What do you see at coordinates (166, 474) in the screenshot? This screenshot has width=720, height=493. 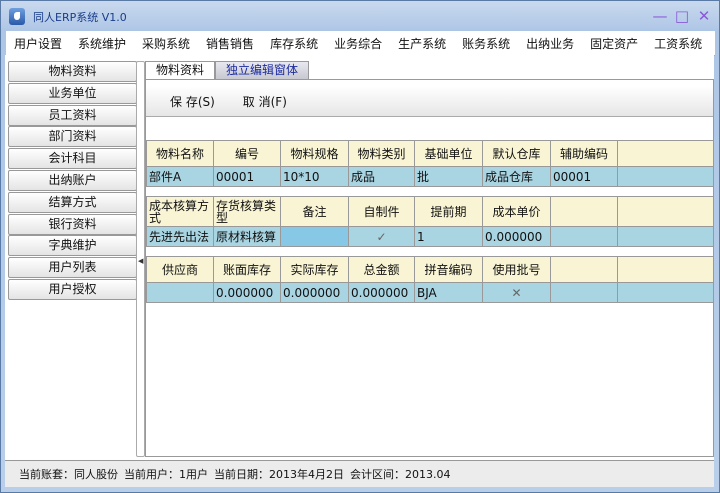 I see `status-user: 当前用户：1用户` at bounding box center [166, 474].